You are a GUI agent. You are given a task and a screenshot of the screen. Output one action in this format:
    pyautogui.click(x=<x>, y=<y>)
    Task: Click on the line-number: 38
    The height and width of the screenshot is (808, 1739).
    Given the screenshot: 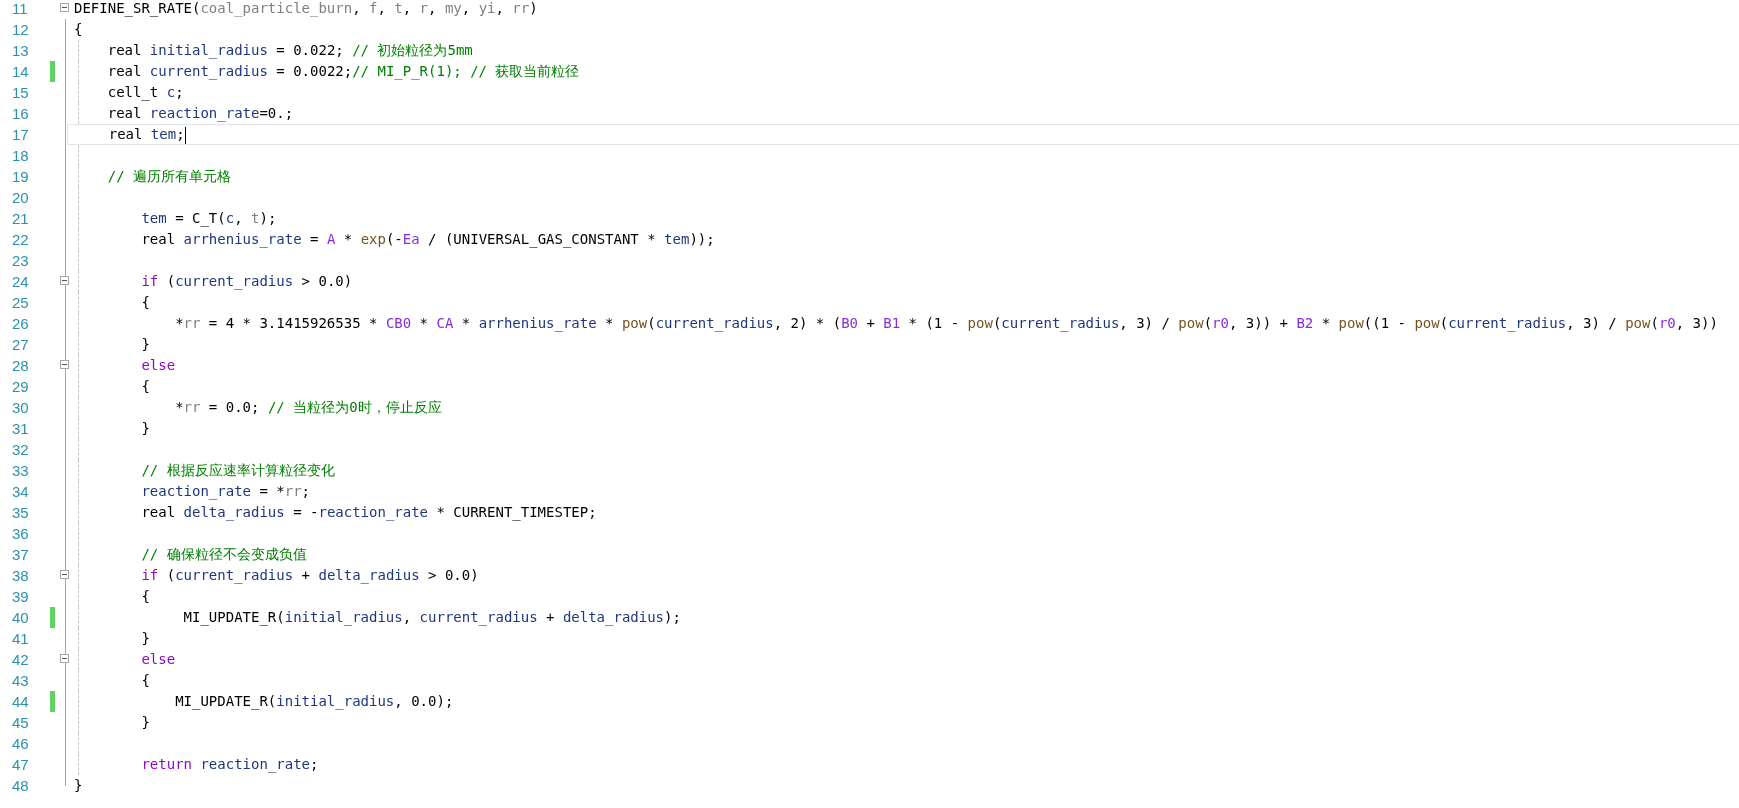 What is the action you would take?
    pyautogui.click(x=20, y=576)
    